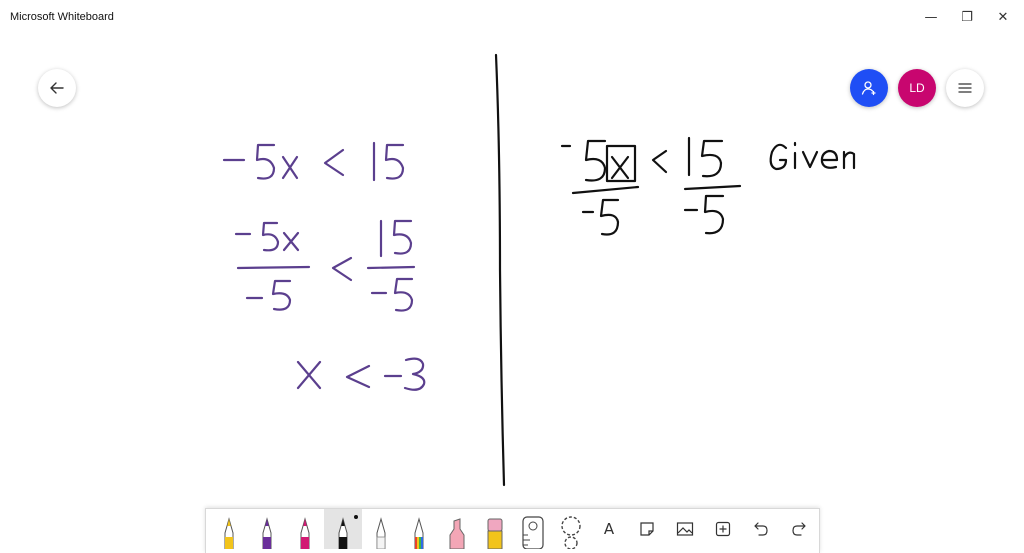  I want to click on lasso-icon, so click(571, 532).